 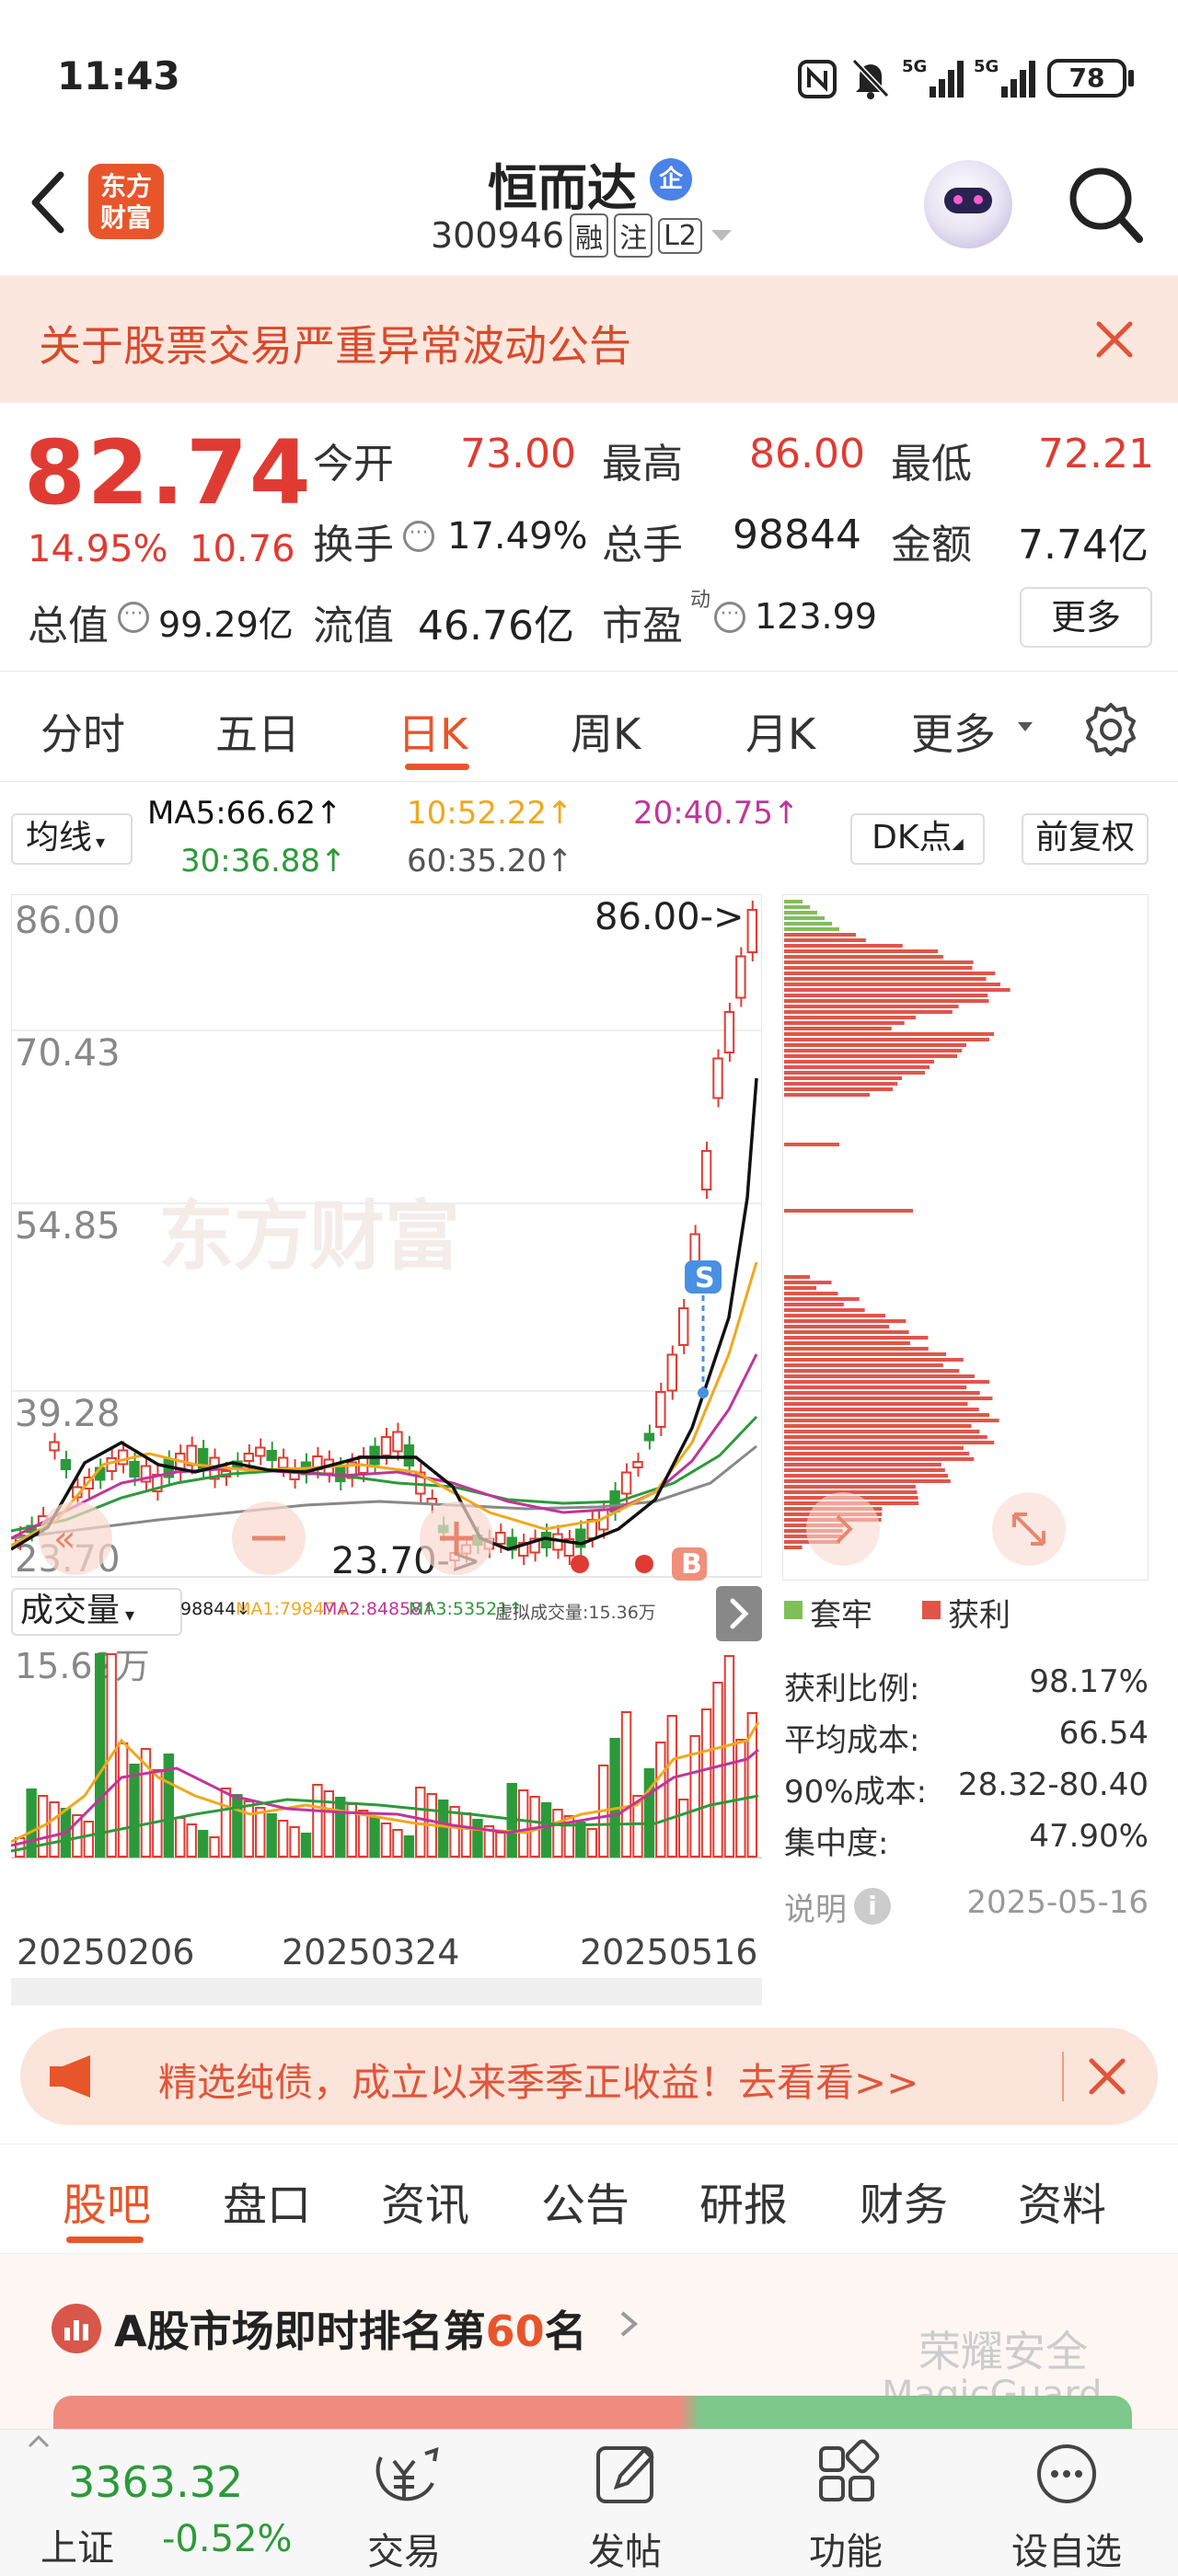 What do you see at coordinates (846, 2501) in the screenshot?
I see `nav-features: 功能` at bounding box center [846, 2501].